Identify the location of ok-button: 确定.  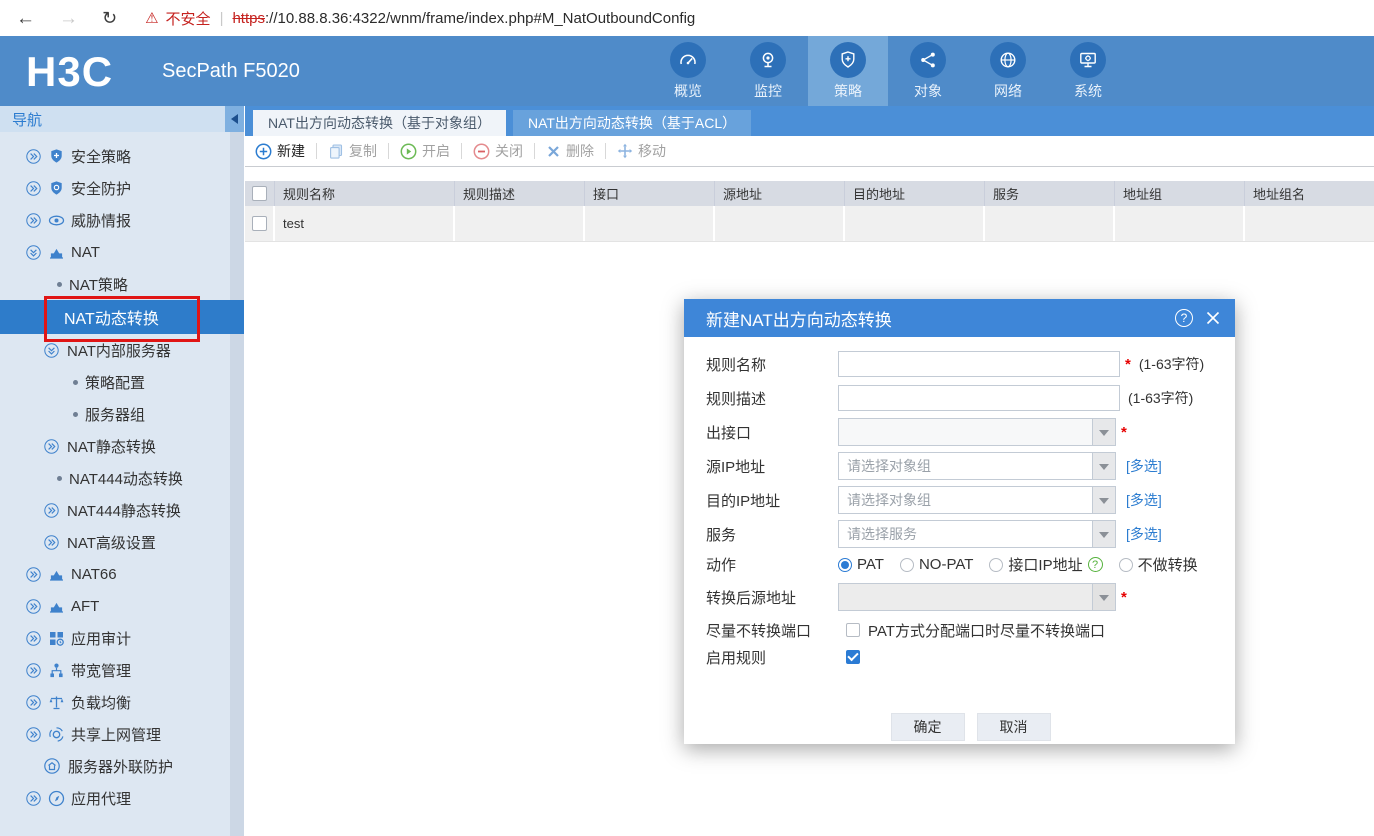
(927, 727).